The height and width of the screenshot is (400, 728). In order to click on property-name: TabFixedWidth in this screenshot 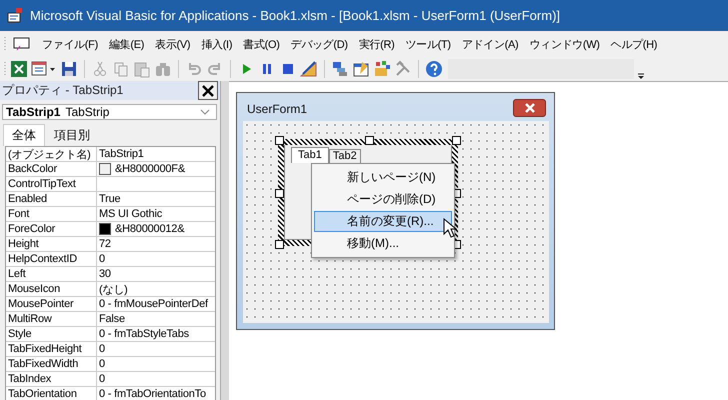, I will do `click(51, 364)`.